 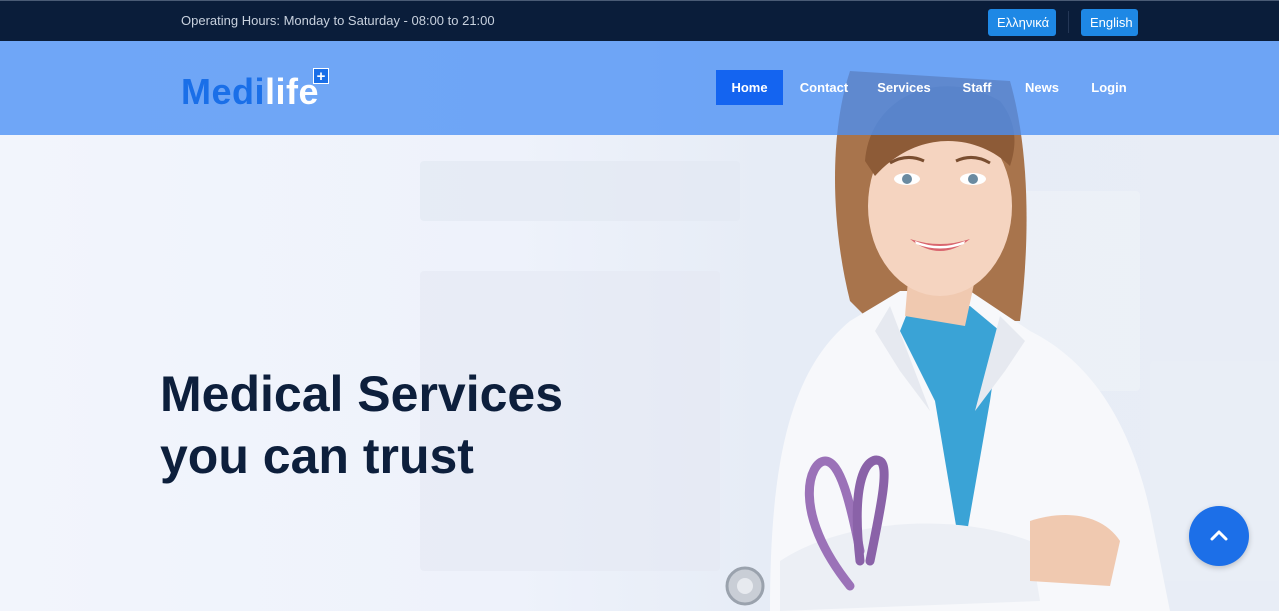 What do you see at coordinates (362, 394) in the screenshot?
I see `hero-headline-line1: Medical Services` at bounding box center [362, 394].